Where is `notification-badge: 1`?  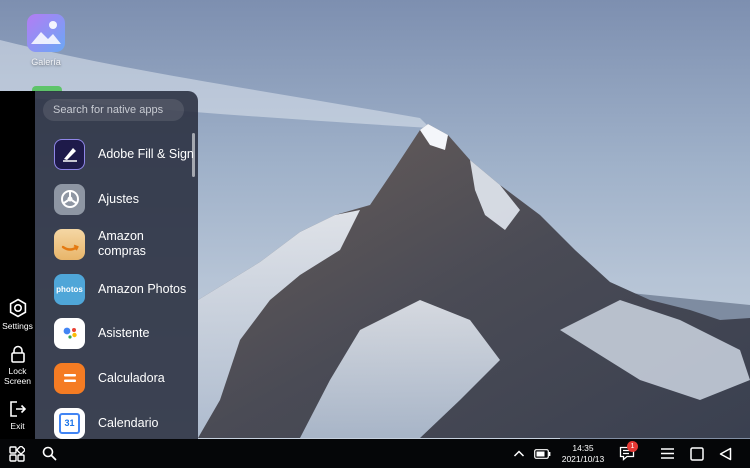
notification-badge: 1 is located at coordinates (632, 446).